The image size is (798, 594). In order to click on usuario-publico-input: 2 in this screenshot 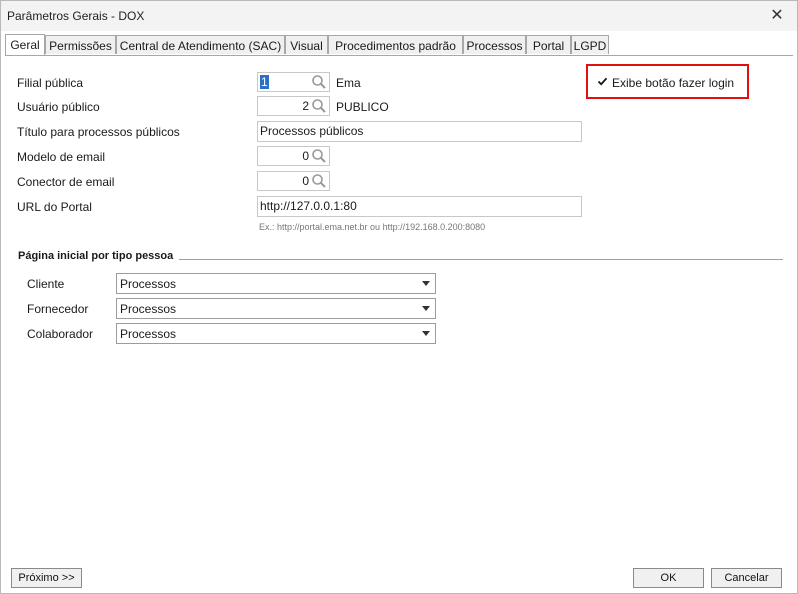, I will do `click(293, 106)`.